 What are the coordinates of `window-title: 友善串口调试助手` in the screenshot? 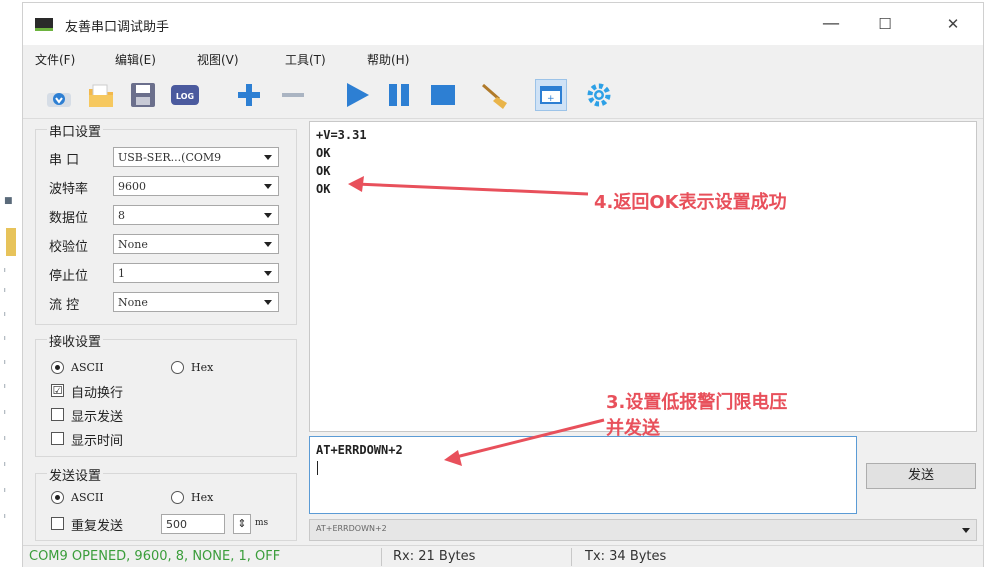 It's located at (117, 27).